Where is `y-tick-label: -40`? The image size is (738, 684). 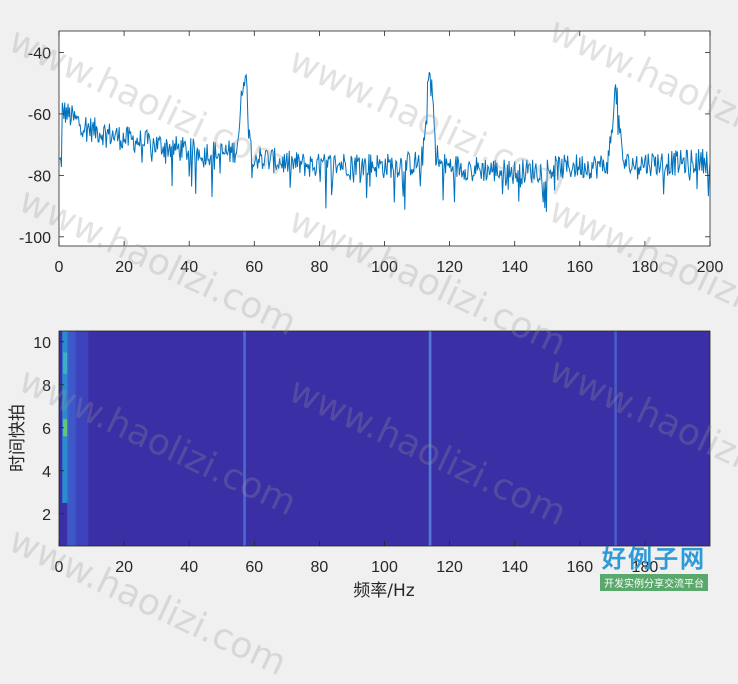 y-tick-label: -40 is located at coordinates (39, 54).